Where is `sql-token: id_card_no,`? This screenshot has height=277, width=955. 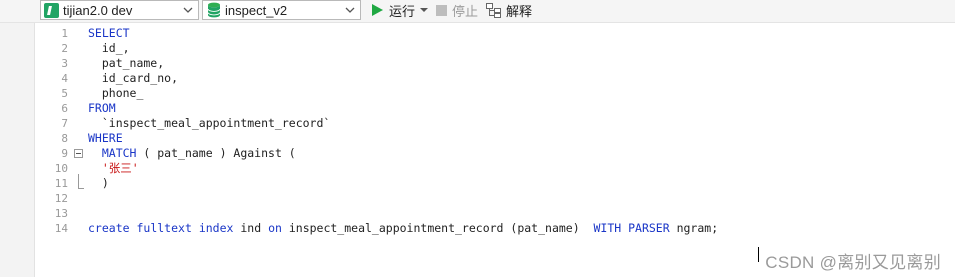
sql-token: id_card_no, is located at coordinates (133, 78).